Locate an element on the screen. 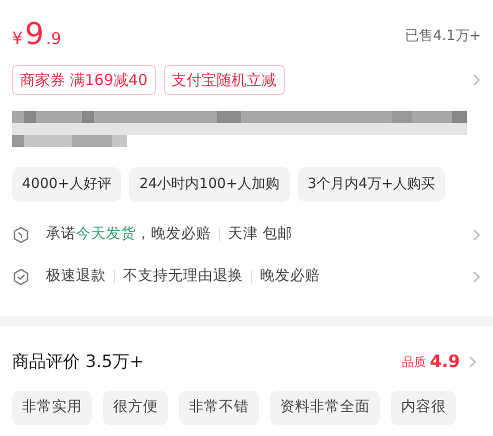  service-text: 不支持无理由退换 is located at coordinates (183, 276).